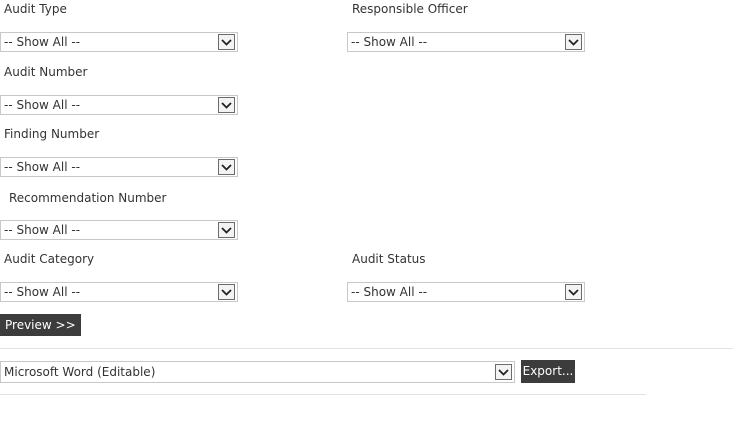 This screenshot has height=441, width=733. What do you see at coordinates (52, 134) in the screenshot?
I see `finding-number-label: Finding Number` at bounding box center [52, 134].